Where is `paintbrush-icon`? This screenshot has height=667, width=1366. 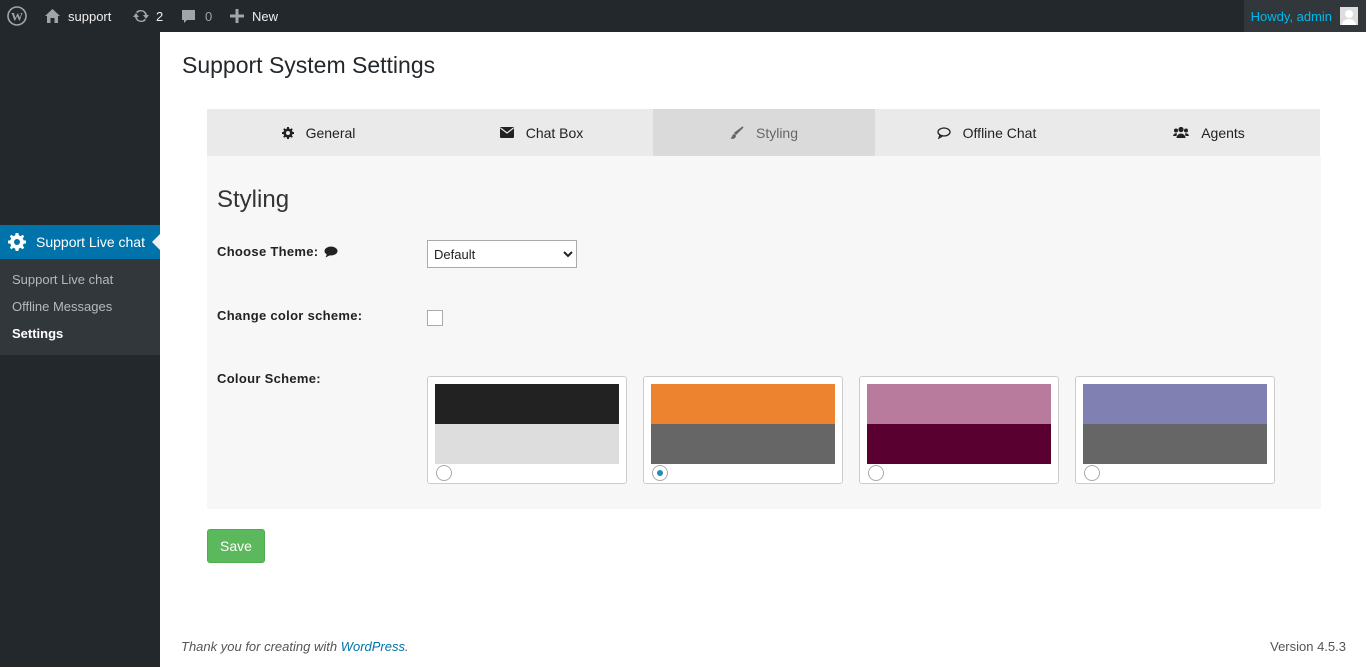
paintbrush-icon is located at coordinates (743, 132).